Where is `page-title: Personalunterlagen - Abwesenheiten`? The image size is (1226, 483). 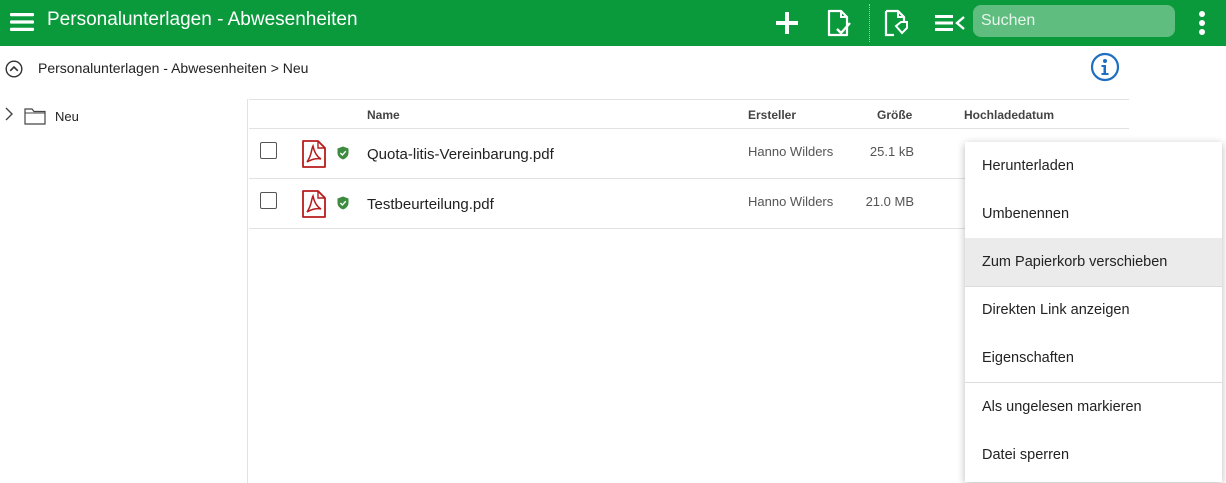 page-title: Personalunterlagen - Abwesenheiten is located at coordinates (202, 19).